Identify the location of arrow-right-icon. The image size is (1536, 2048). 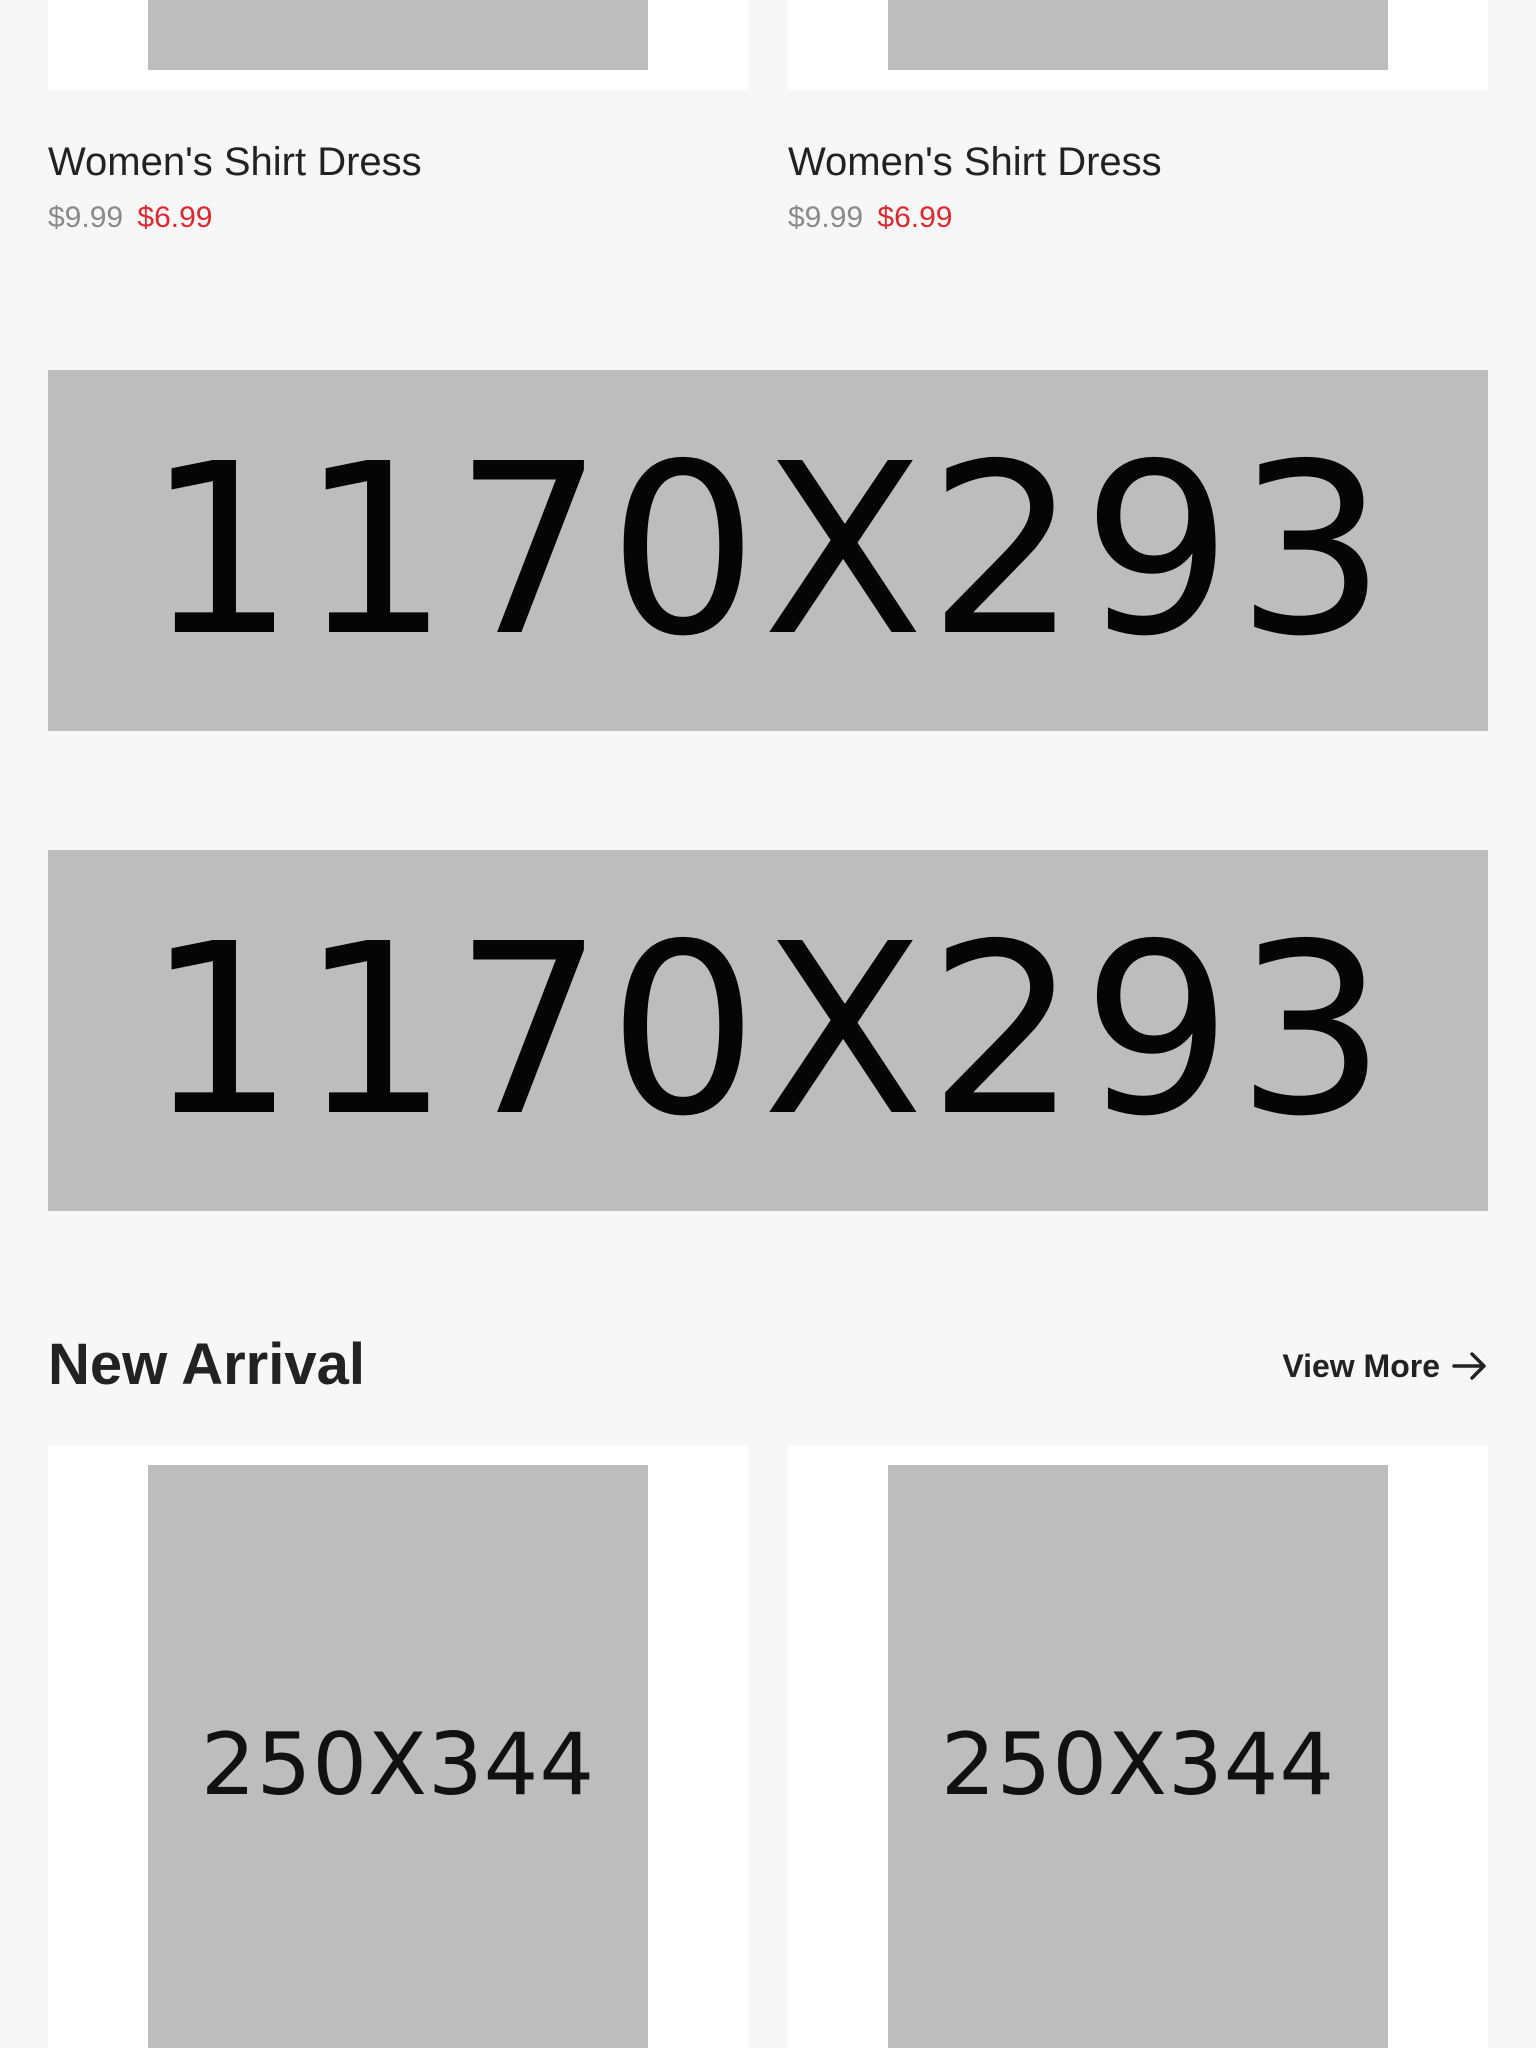
(1469, 1366).